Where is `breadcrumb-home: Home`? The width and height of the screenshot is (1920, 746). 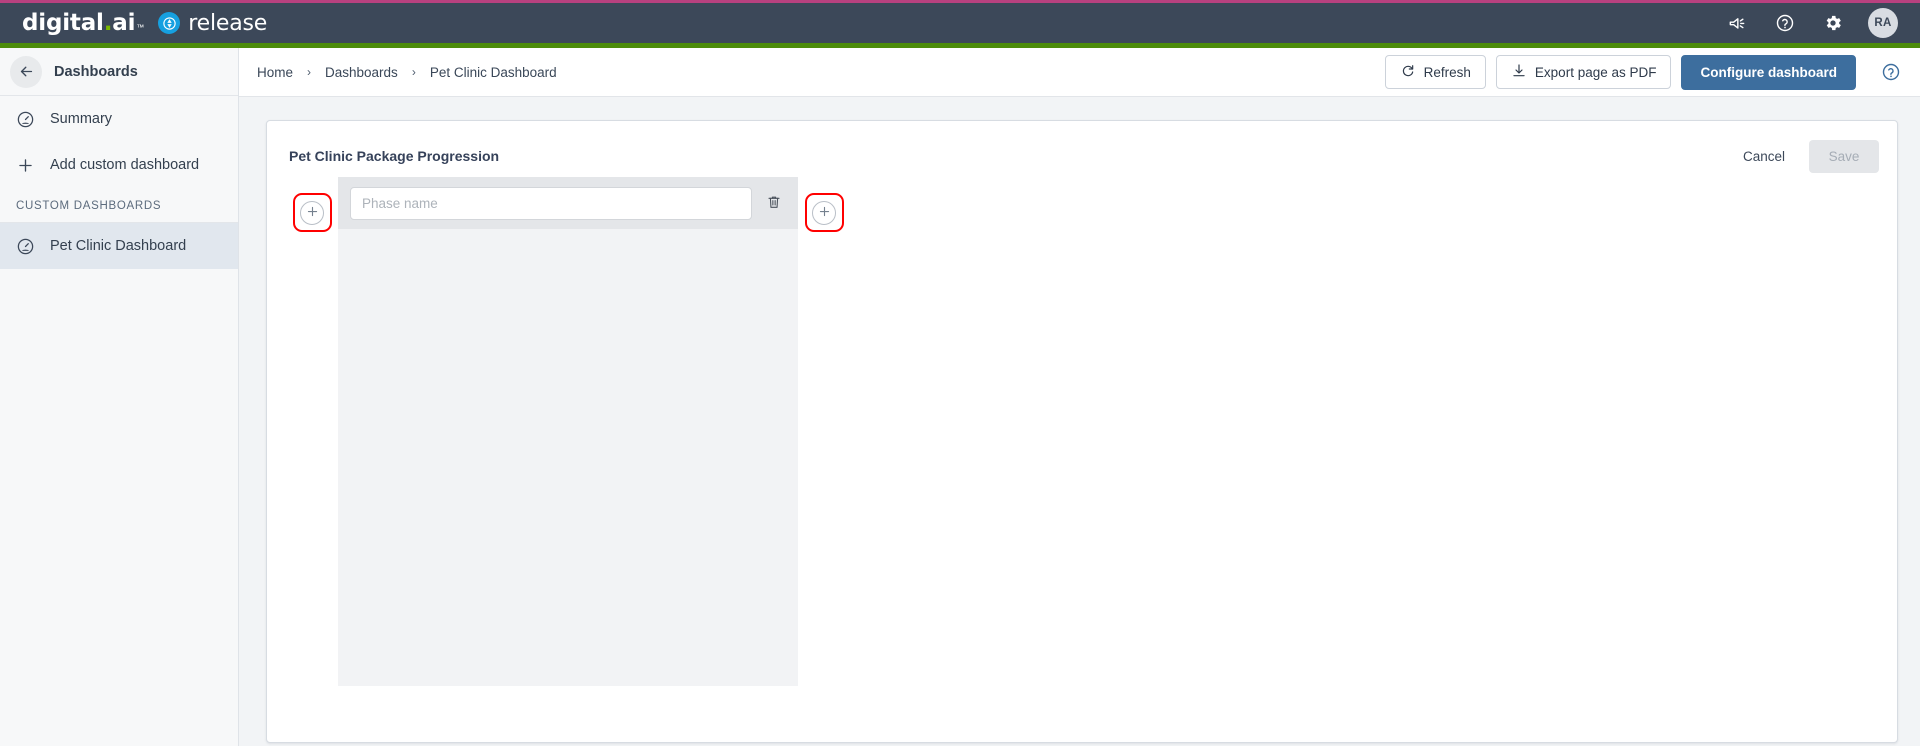 breadcrumb-home: Home is located at coordinates (275, 72).